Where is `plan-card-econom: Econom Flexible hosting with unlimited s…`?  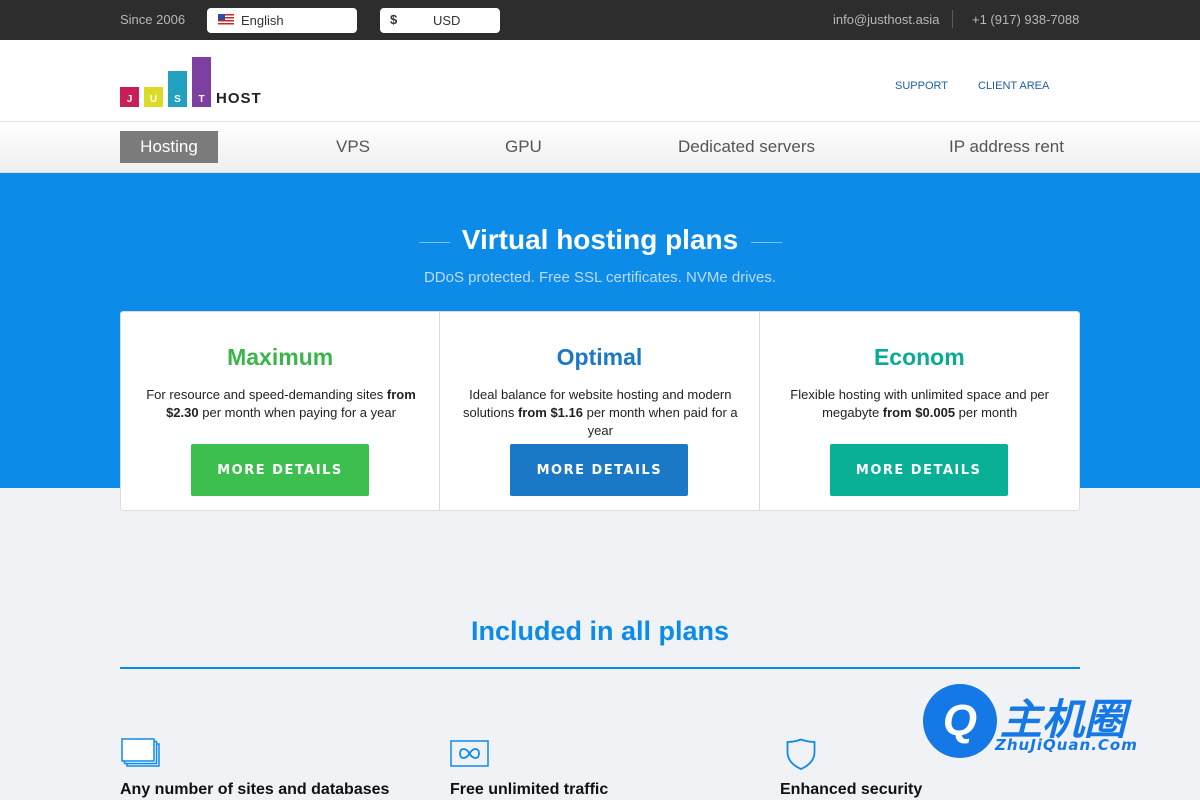
plan-card-econom: Econom Flexible hosting with unlimited s… is located at coordinates (919, 411).